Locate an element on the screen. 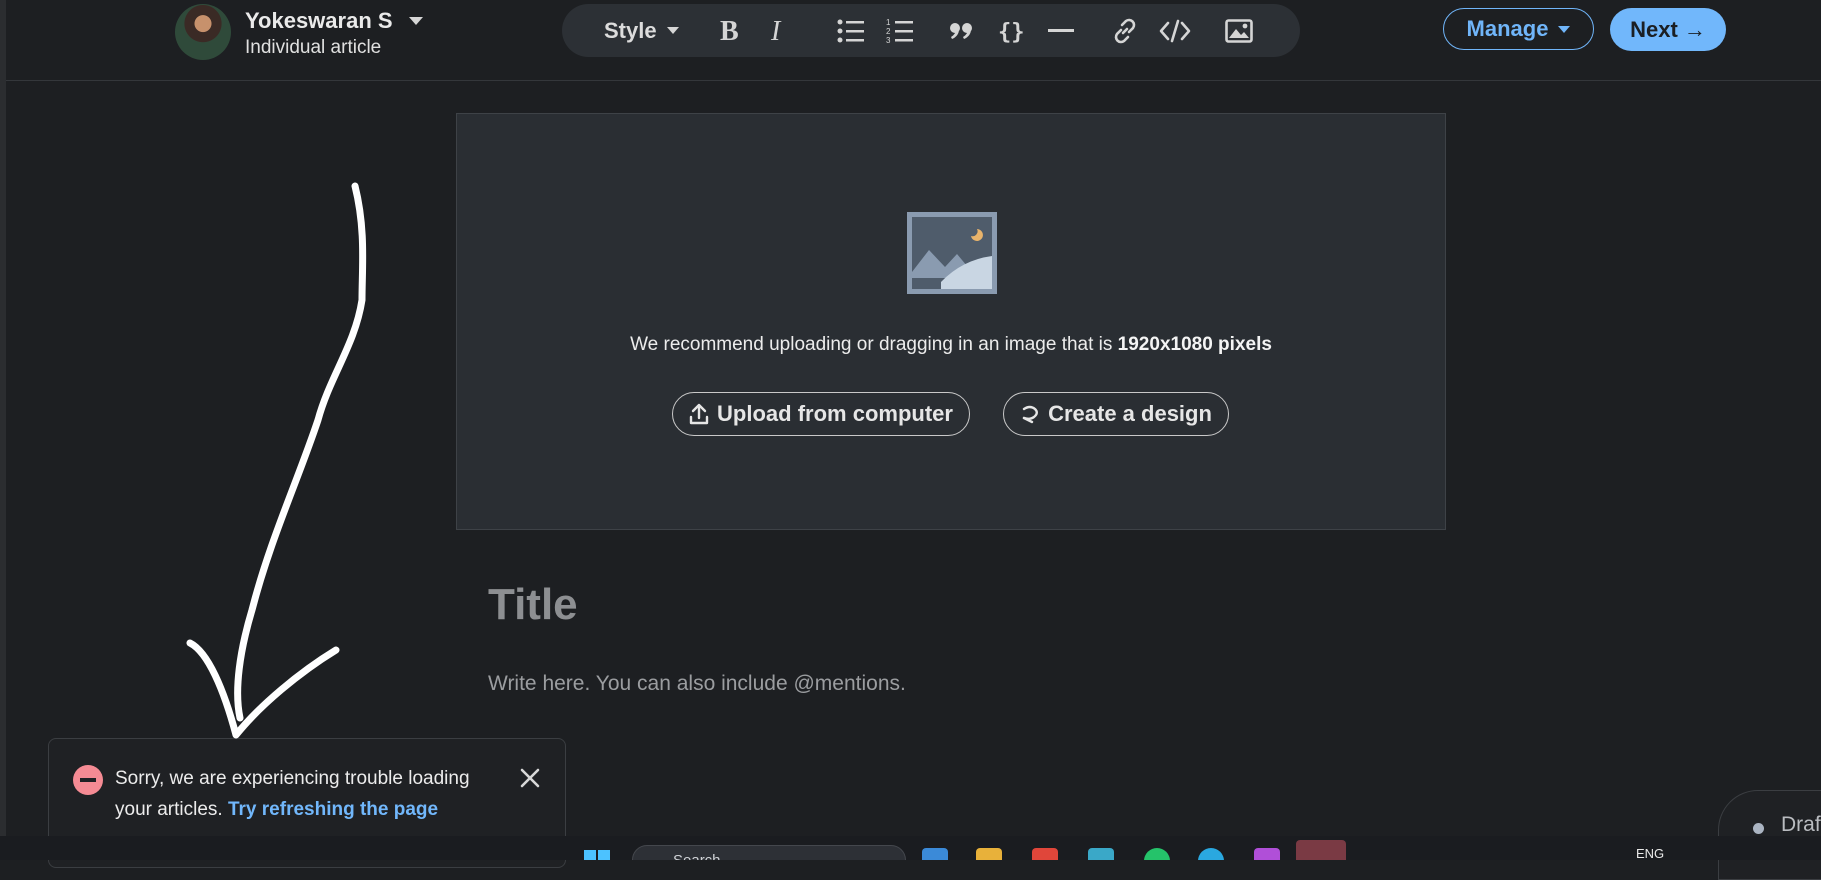  window-left-edge is located at coordinates (3, 418).